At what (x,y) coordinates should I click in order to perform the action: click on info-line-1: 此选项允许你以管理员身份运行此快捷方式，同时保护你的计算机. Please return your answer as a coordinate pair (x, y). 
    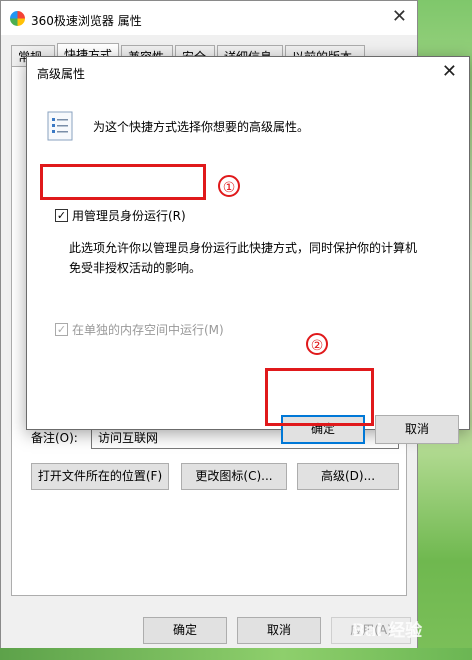
    Looking at the image, I should click on (243, 248).